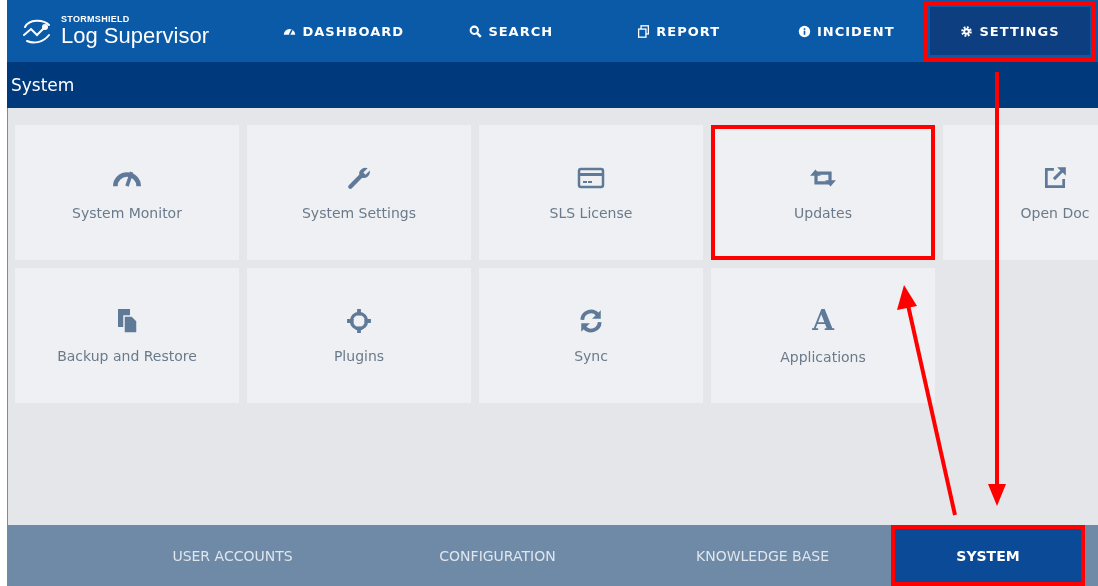  What do you see at coordinates (37, 31) in the screenshot?
I see `logo-icon` at bounding box center [37, 31].